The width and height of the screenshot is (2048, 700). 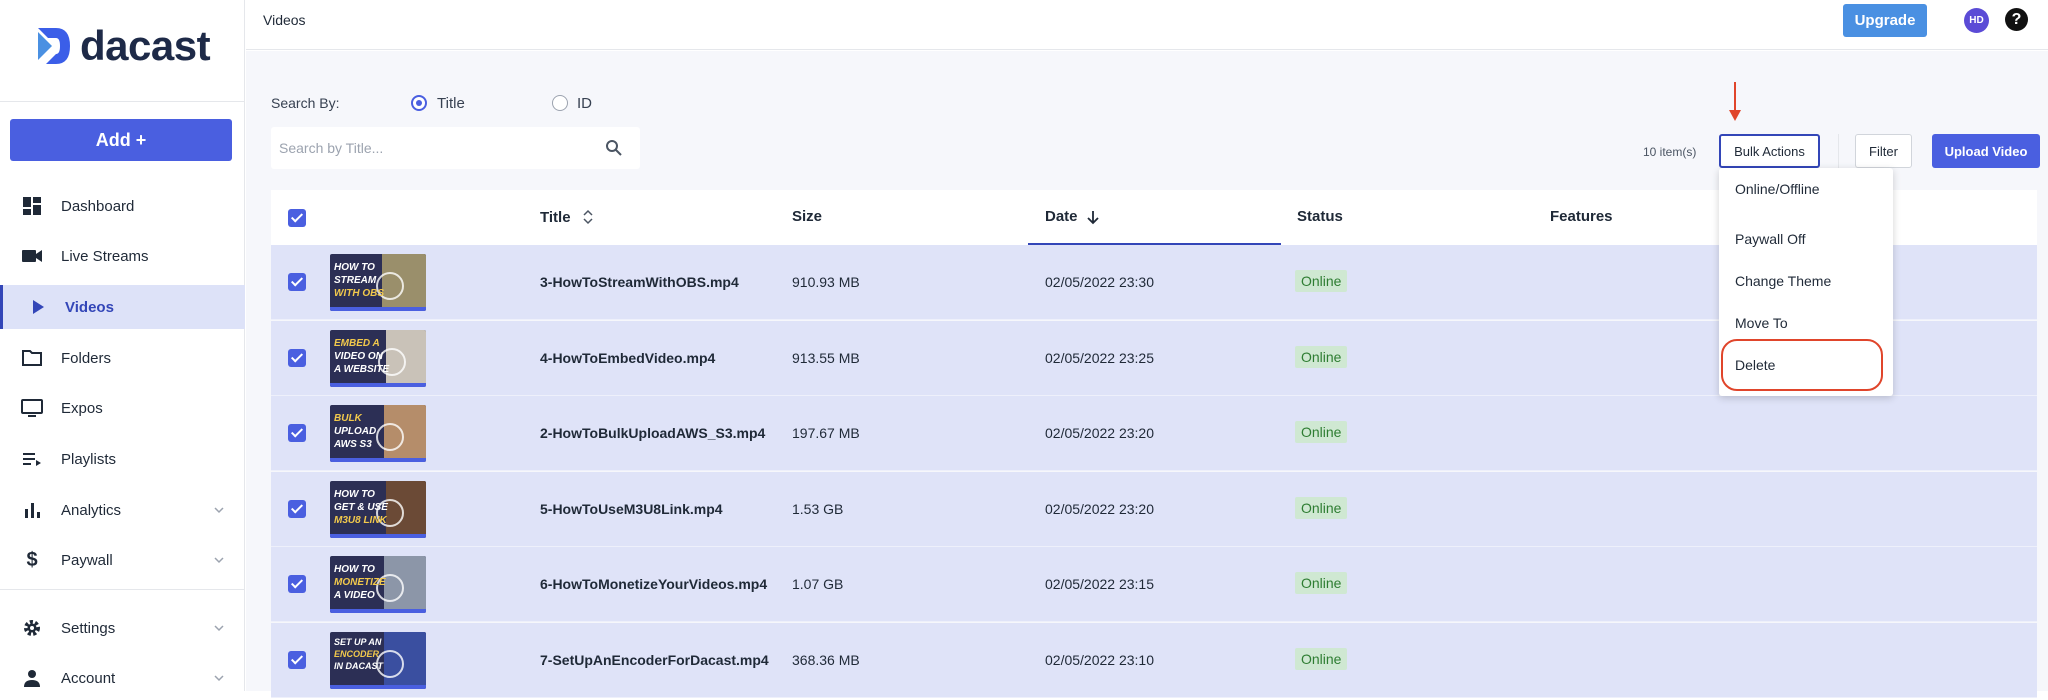 What do you see at coordinates (297, 218) in the screenshot?
I see `select-all-checkbox` at bounding box center [297, 218].